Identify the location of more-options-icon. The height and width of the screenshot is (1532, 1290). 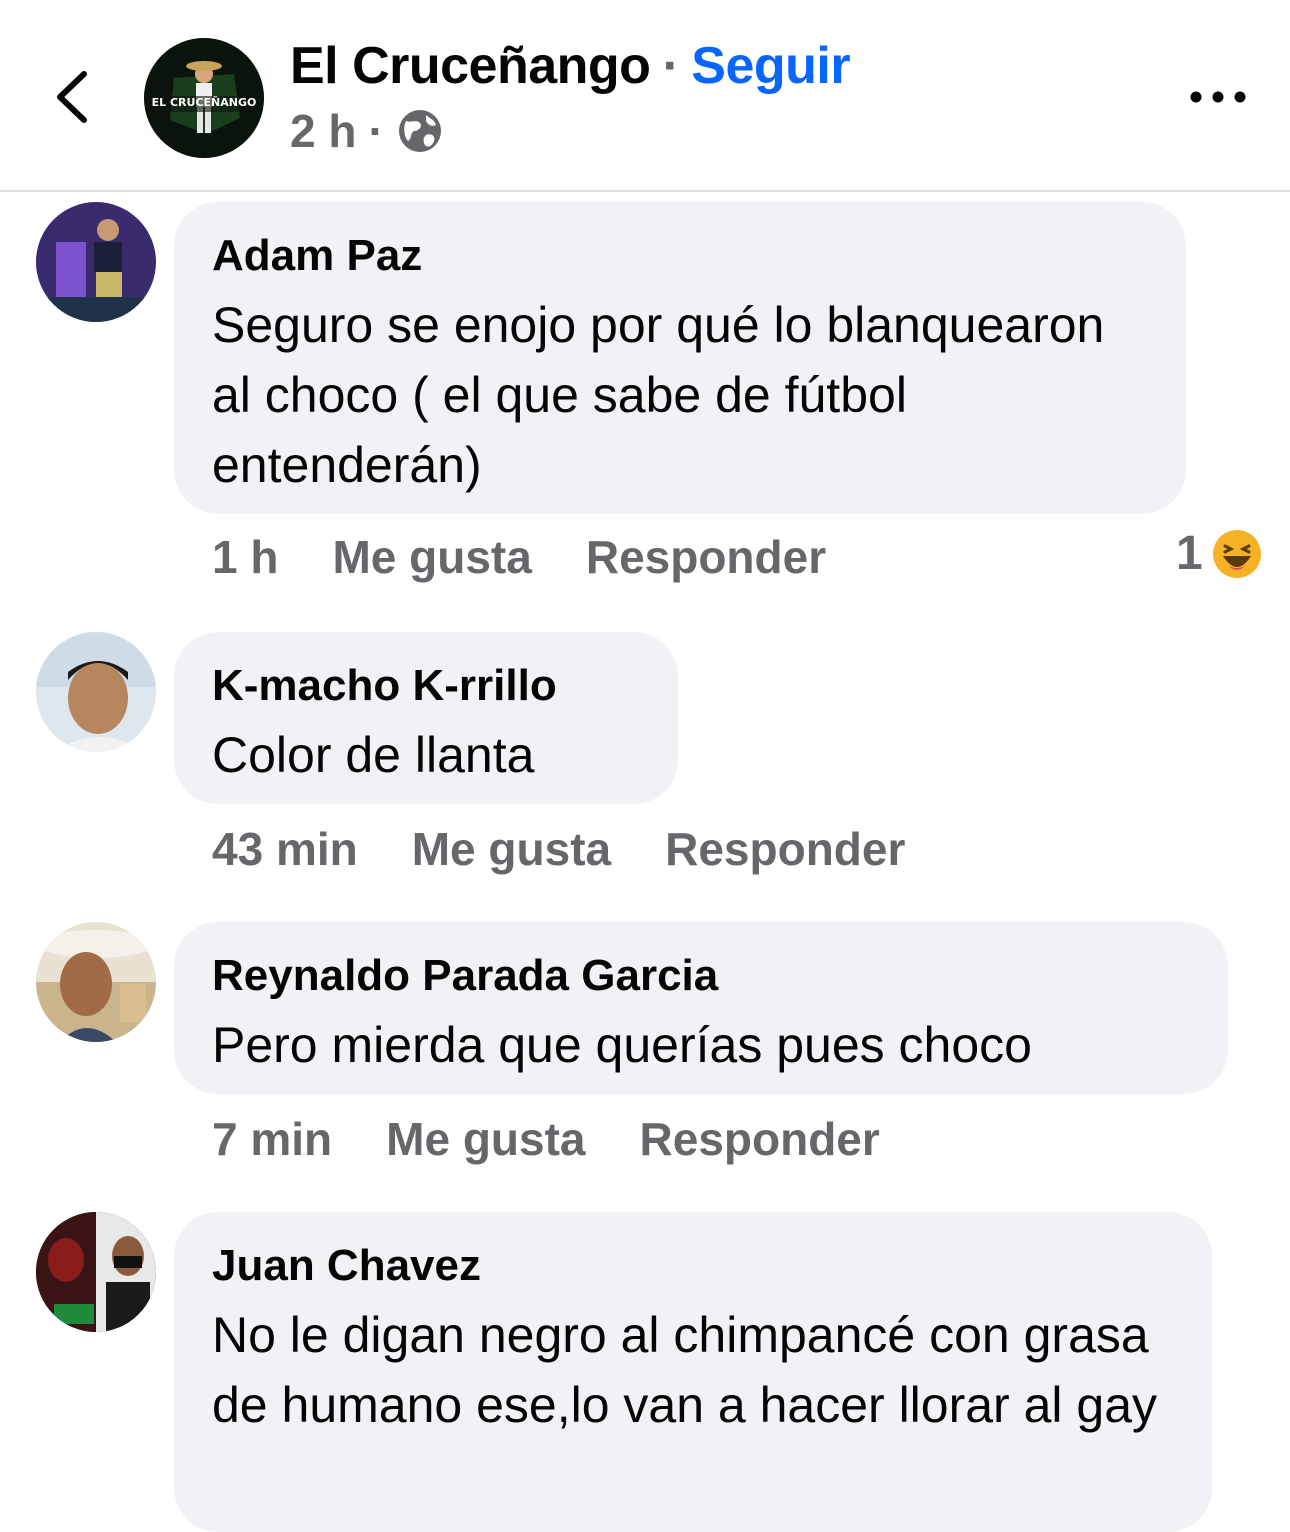
(1218, 97).